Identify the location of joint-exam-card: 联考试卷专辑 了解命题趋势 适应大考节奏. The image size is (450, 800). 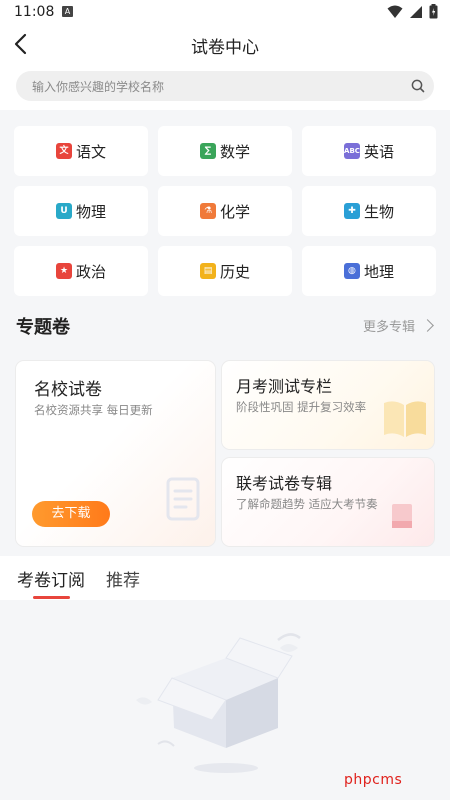
(328, 502).